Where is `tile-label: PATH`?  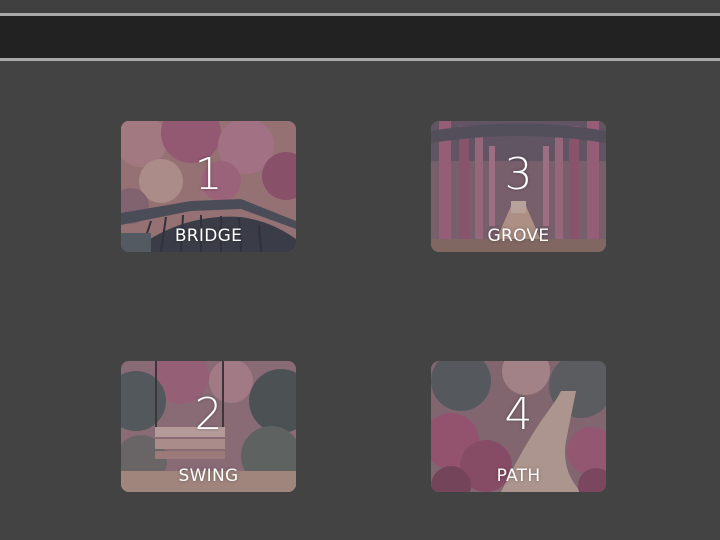 tile-label: PATH is located at coordinates (518, 476).